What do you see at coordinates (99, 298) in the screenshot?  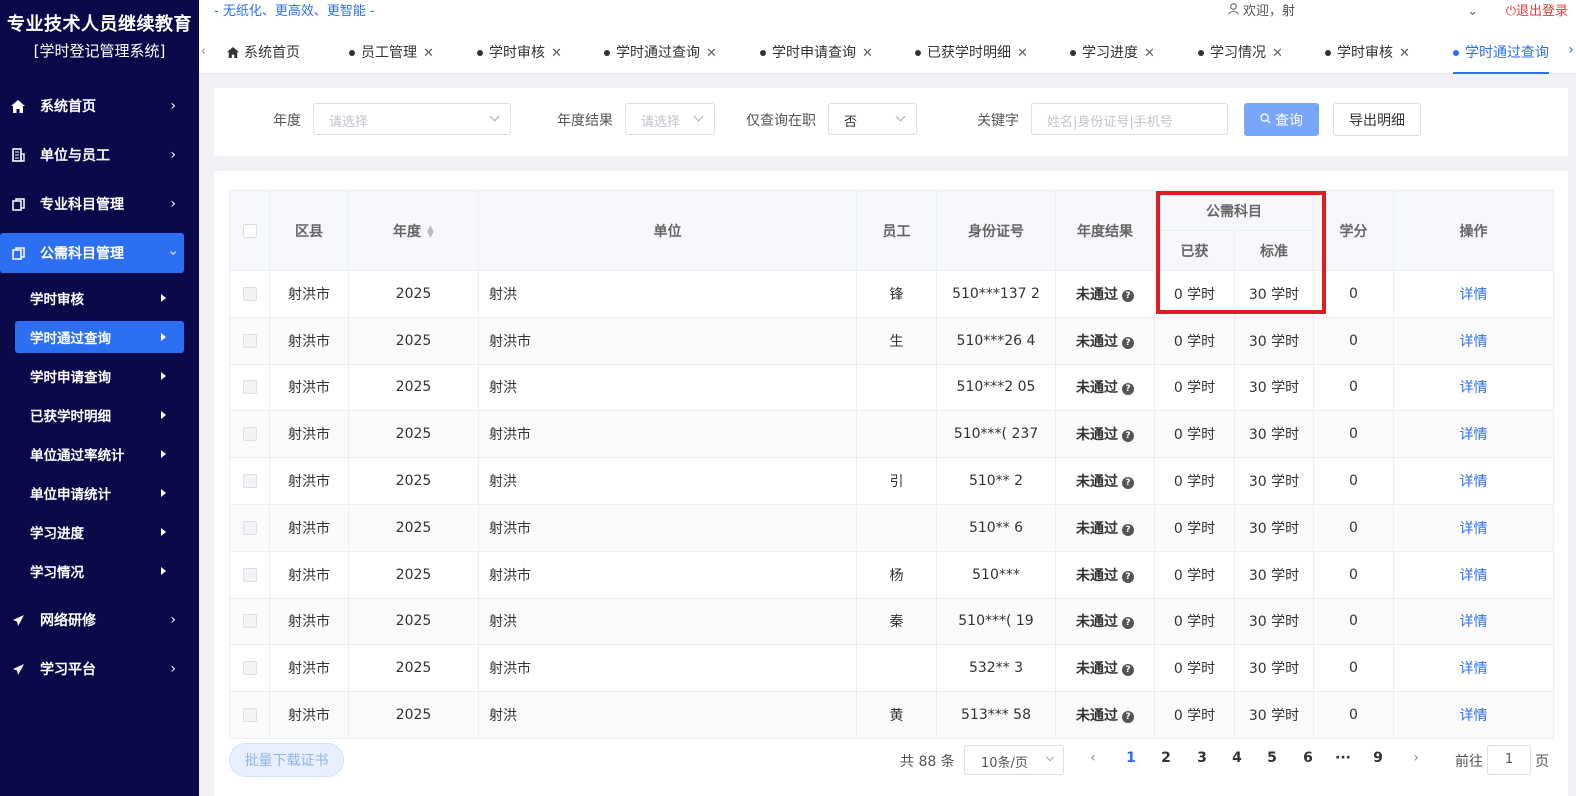 I see `submenu-hour-review: 学时审核` at bounding box center [99, 298].